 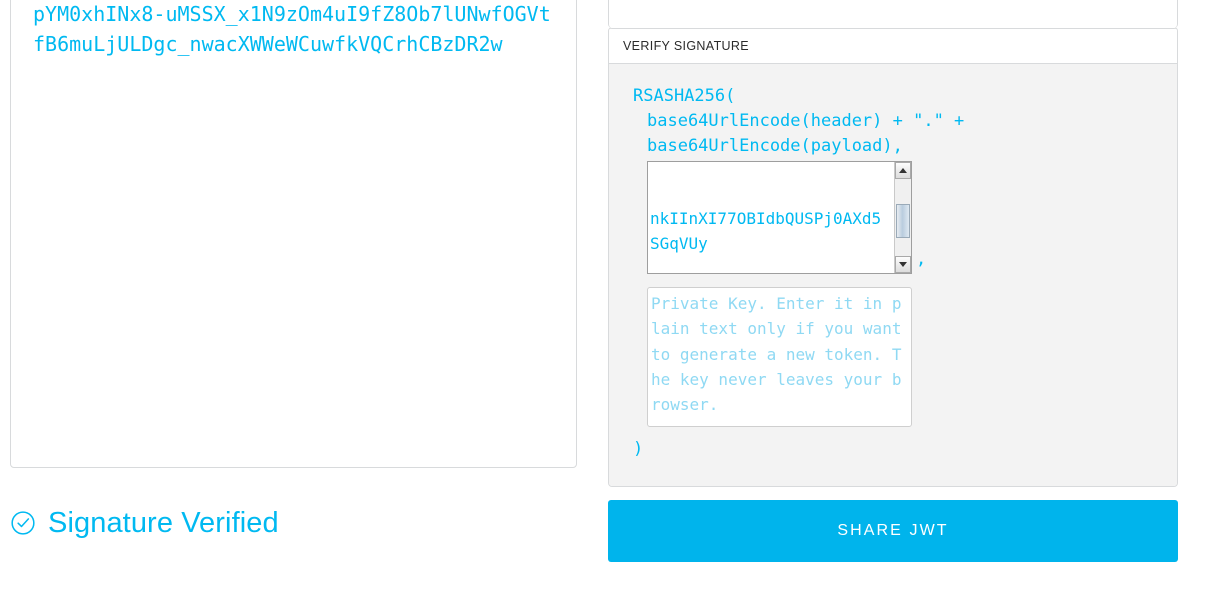 What do you see at coordinates (921, 259) in the screenshot?
I see `code-comma: ,` at bounding box center [921, 259].